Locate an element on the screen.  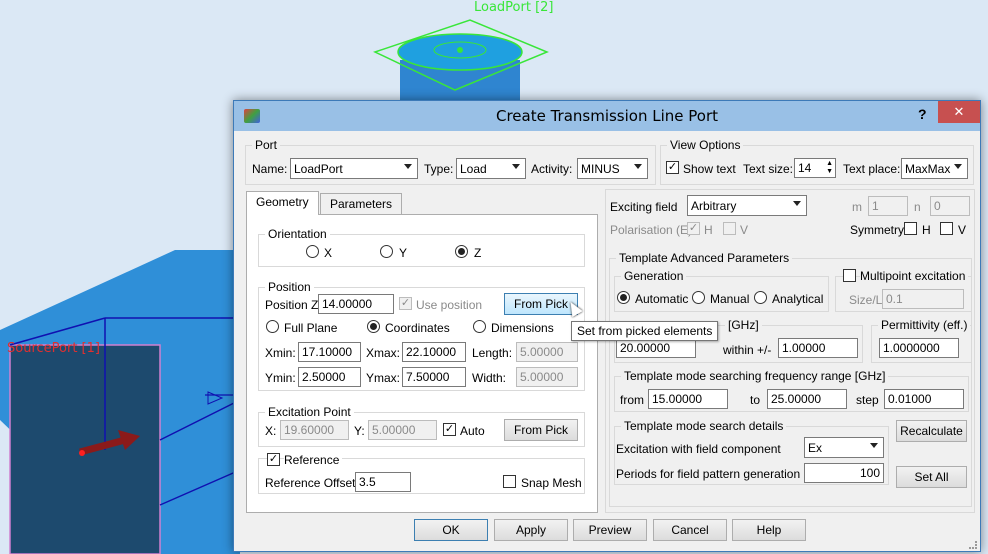
within-input: 1.00000 is located at coordinates (818, 348).